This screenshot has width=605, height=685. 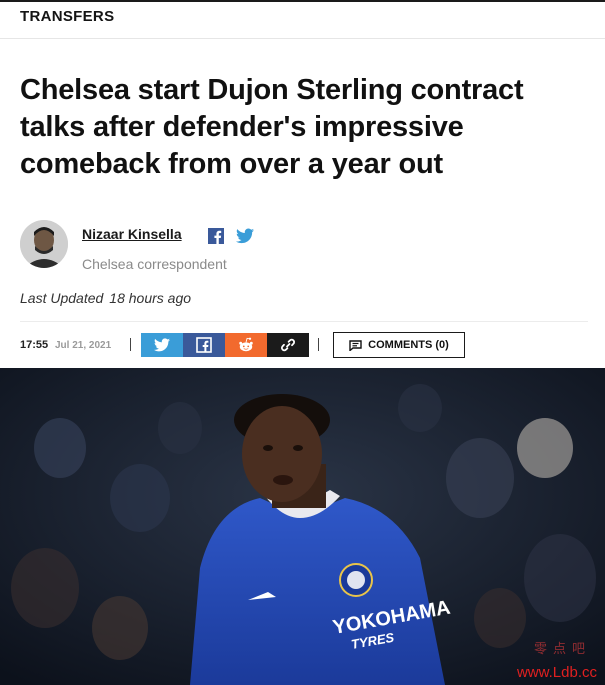 I want to click on link-icon, so click(x=288, y=345).